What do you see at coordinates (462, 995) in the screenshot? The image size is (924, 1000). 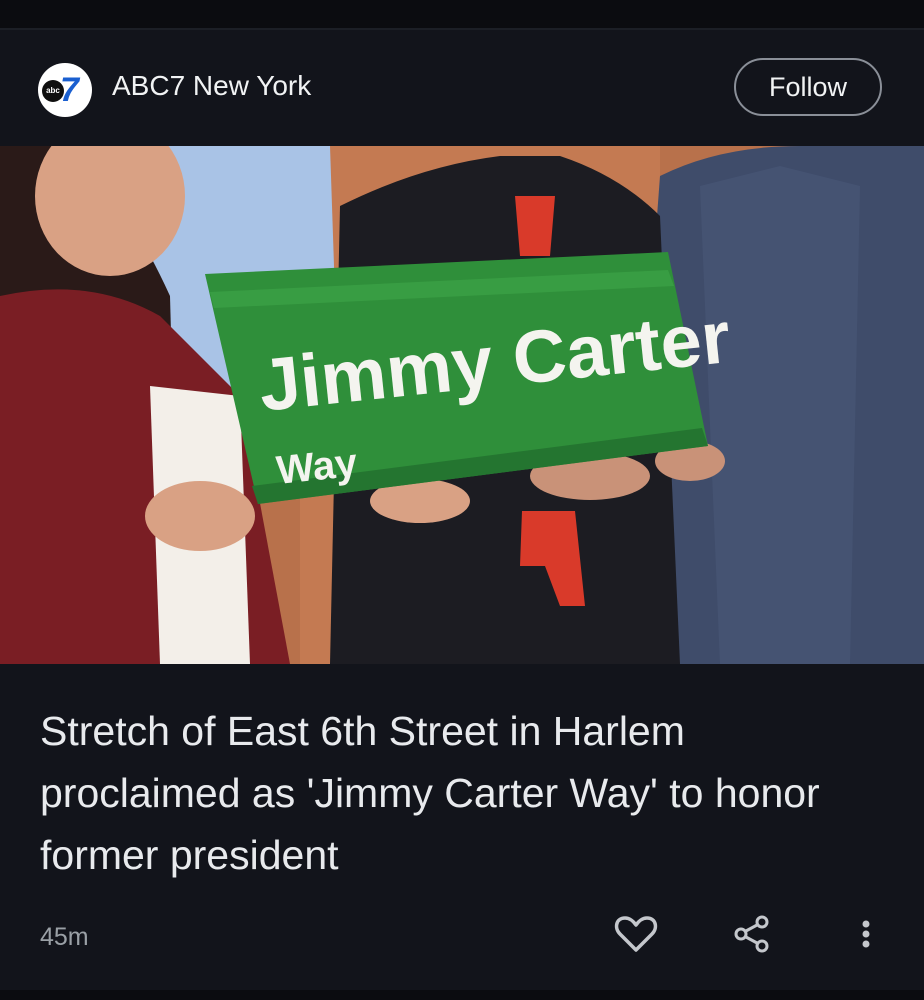 I see `bottom-strip` at bounding box center [462, 995].